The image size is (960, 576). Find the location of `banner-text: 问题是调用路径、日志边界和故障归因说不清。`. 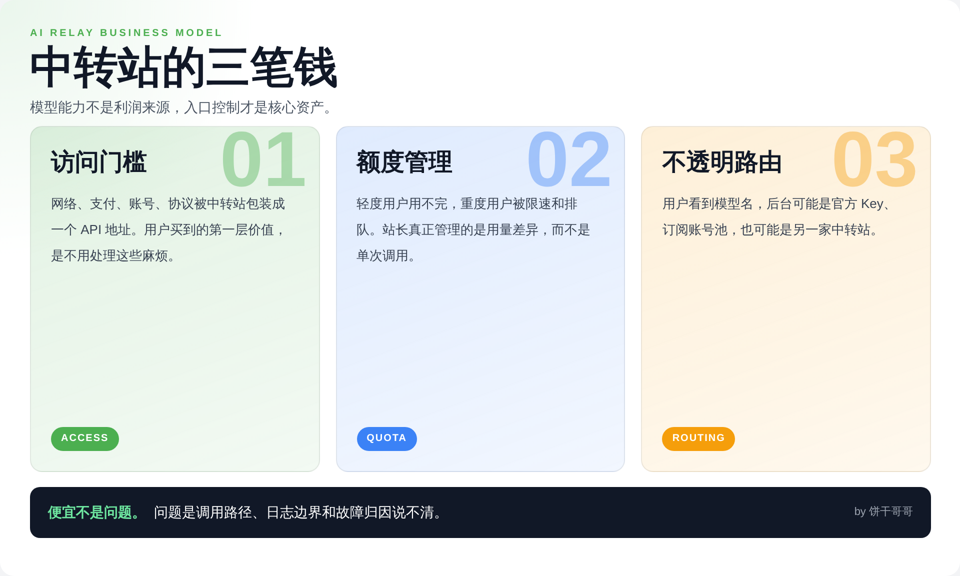

banner-text: 问题是调用路径、日志边界和故障归因说不清。 is located at coordinates (301, 512).